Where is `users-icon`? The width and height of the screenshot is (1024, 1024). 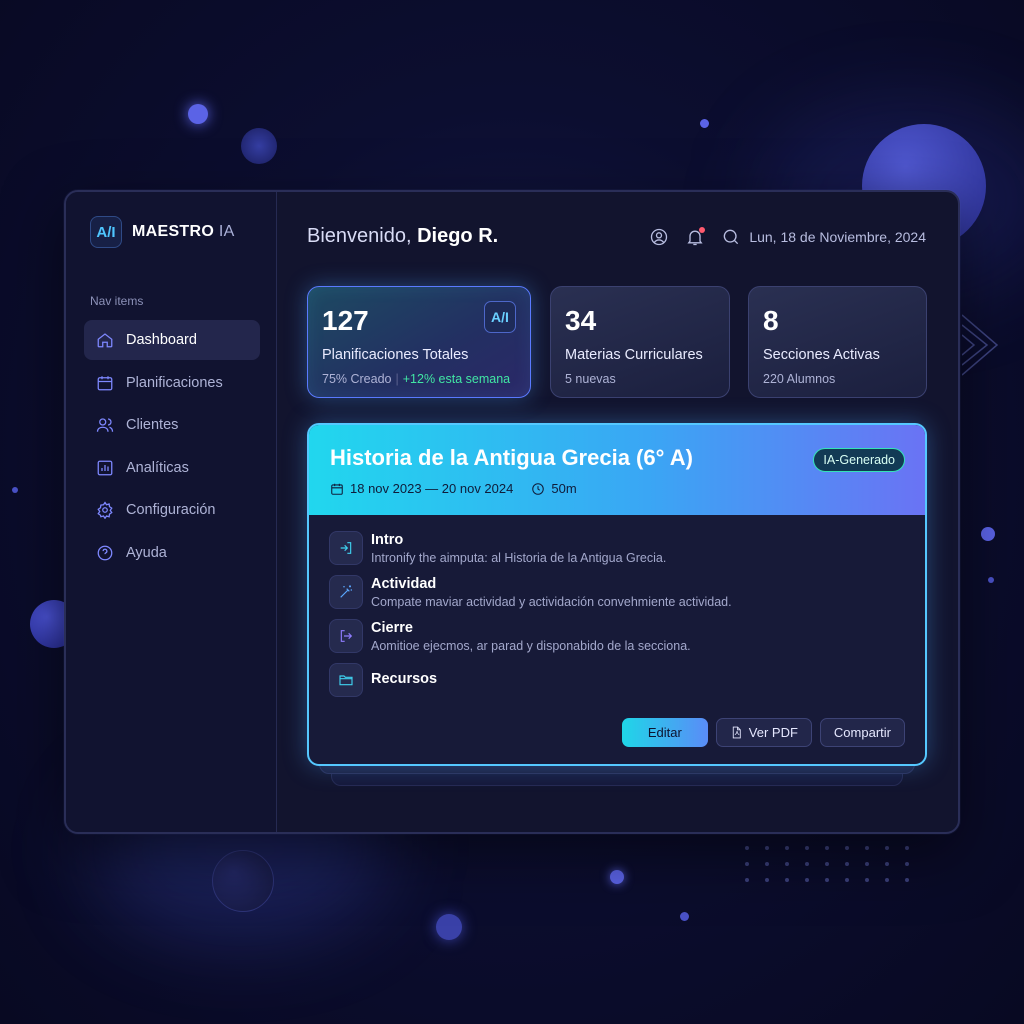
users-icon is located at coordinates (105, 425).